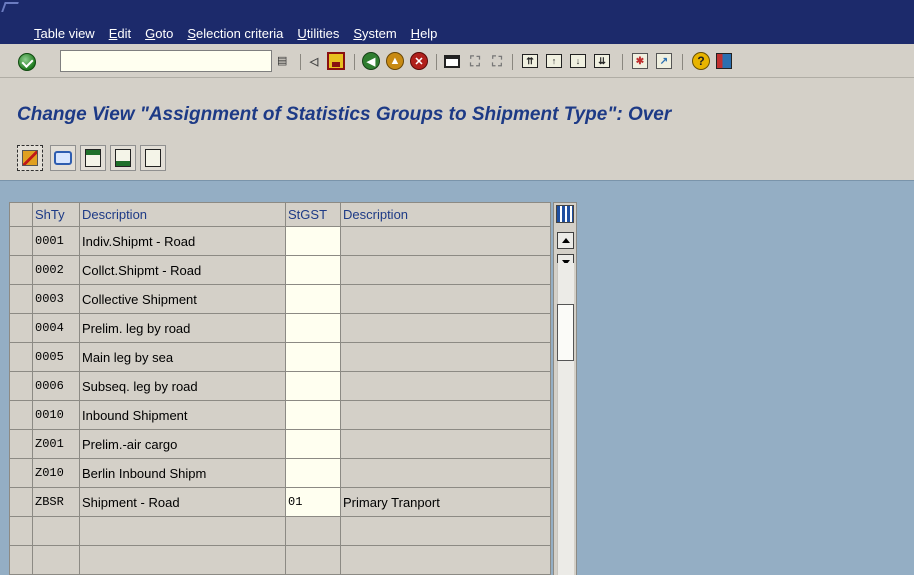  Describe the element at coordinates (56, 531) in the screenshot. I see `shipment-type-cell` at that location.